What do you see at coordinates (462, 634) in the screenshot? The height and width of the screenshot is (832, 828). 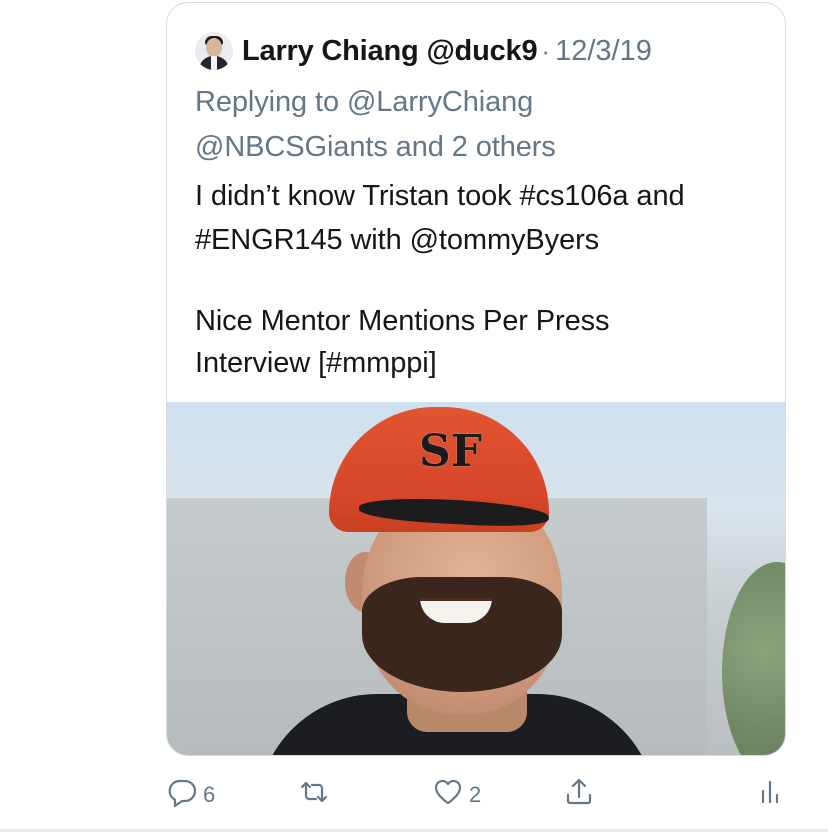 I see `player-beard` at bounding box center [462, 634].